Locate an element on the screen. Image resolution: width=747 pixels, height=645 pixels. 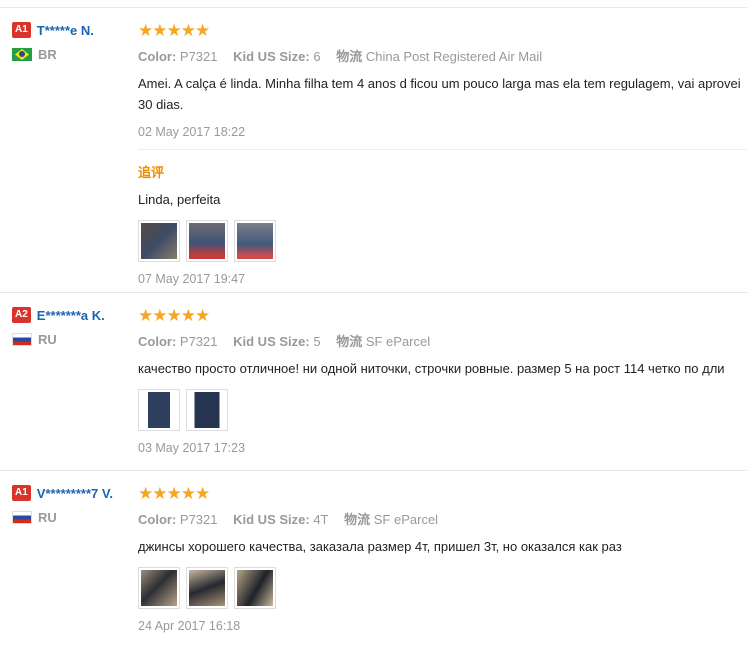
size-value: 4T is located at coordinates (321, 519).